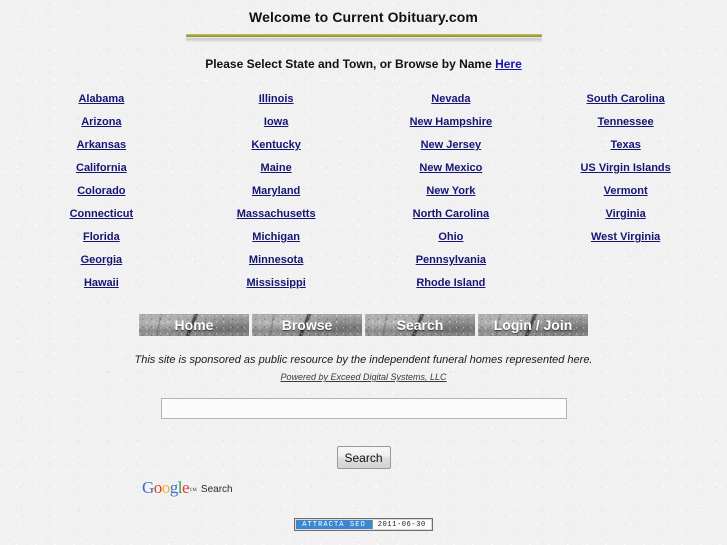 Image resolution: width=727 pixels, height=545 pixels. I want to click on state-link-alabama: Alabama, so click(101, 99).